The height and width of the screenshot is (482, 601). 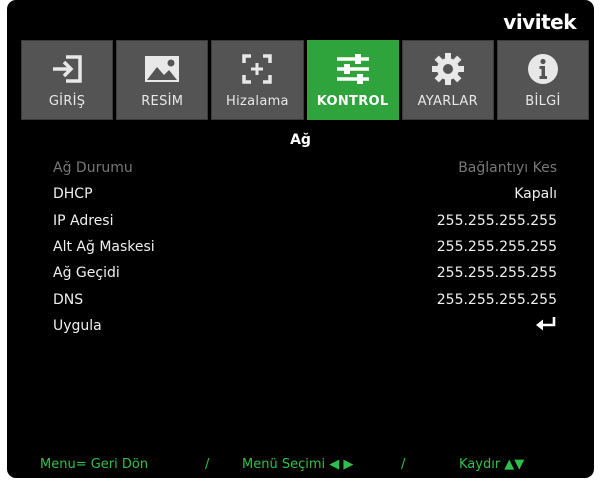 I want to click on tab-label: GİRİŞ, so click(x=67, y=101).